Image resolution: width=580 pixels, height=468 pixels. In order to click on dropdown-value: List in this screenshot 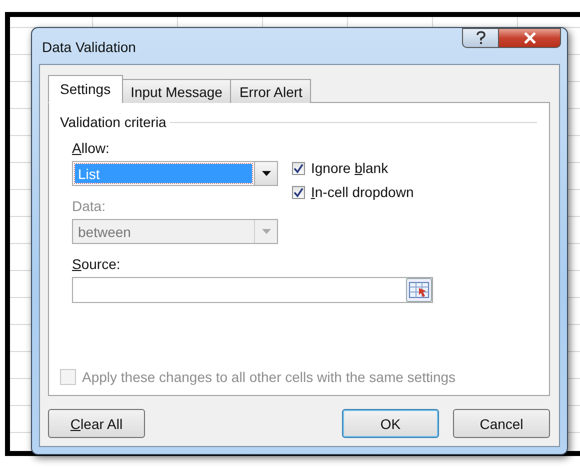, I will do `click(163, 173)`.